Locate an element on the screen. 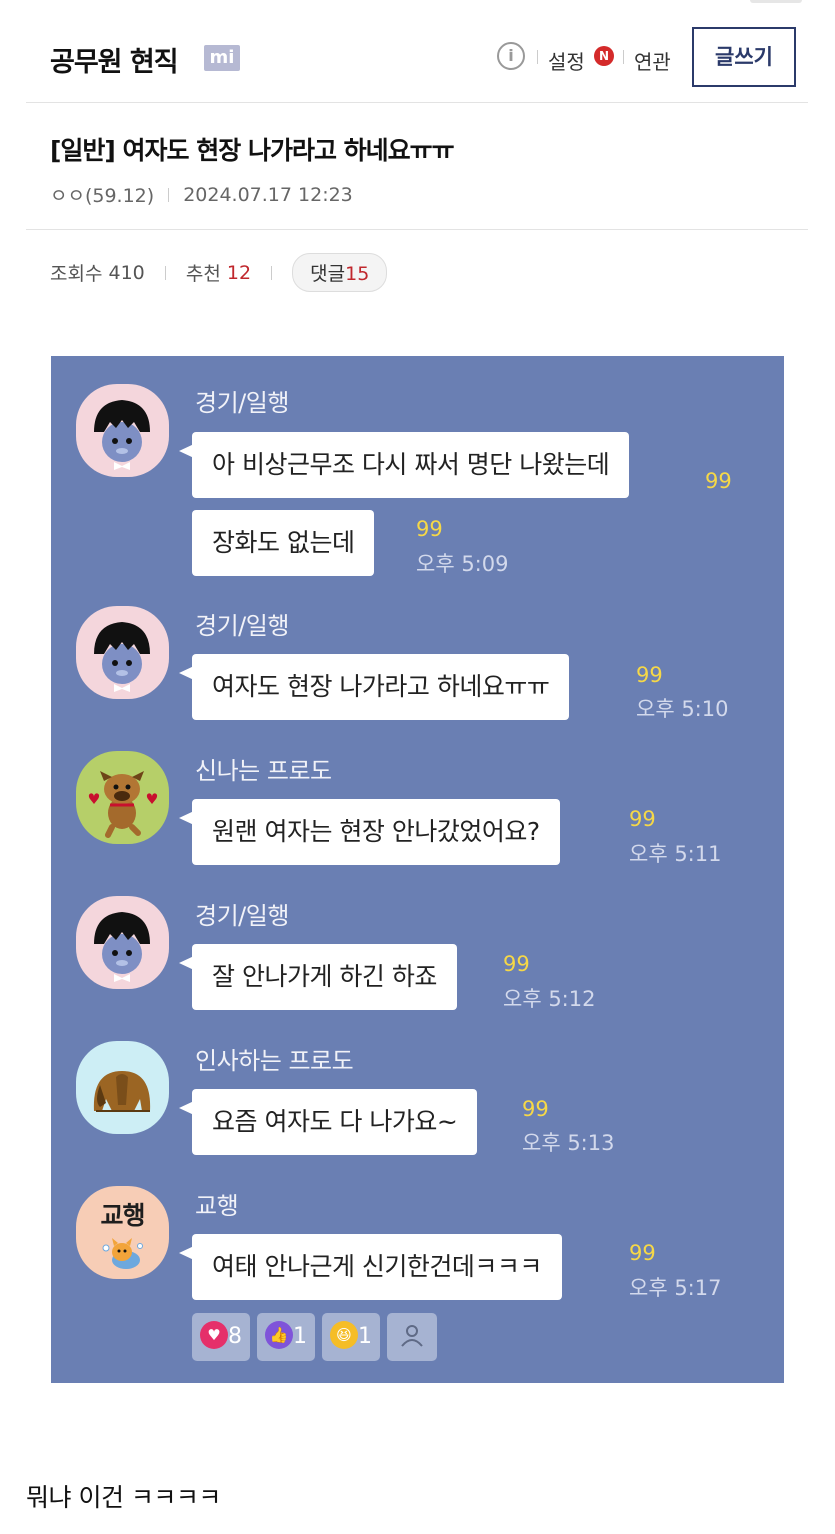  gallery-header: 공무원 현직 mi i 설정 N 연관 글쓰기 is located at coordinates (417, 51).